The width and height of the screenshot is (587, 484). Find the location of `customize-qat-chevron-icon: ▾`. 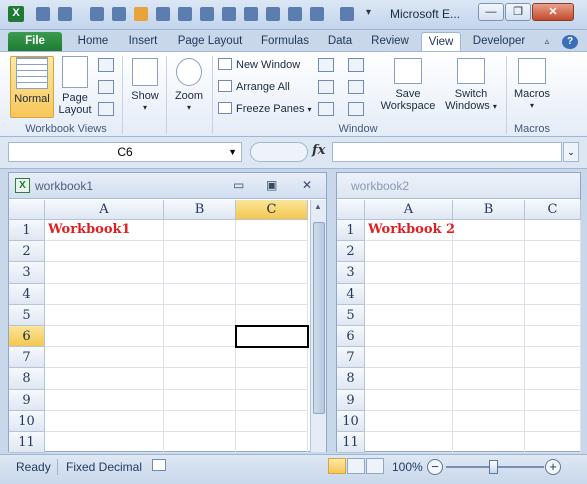

customize-qat-chevron-icon: ▾ is located at coordinates (373, 14).